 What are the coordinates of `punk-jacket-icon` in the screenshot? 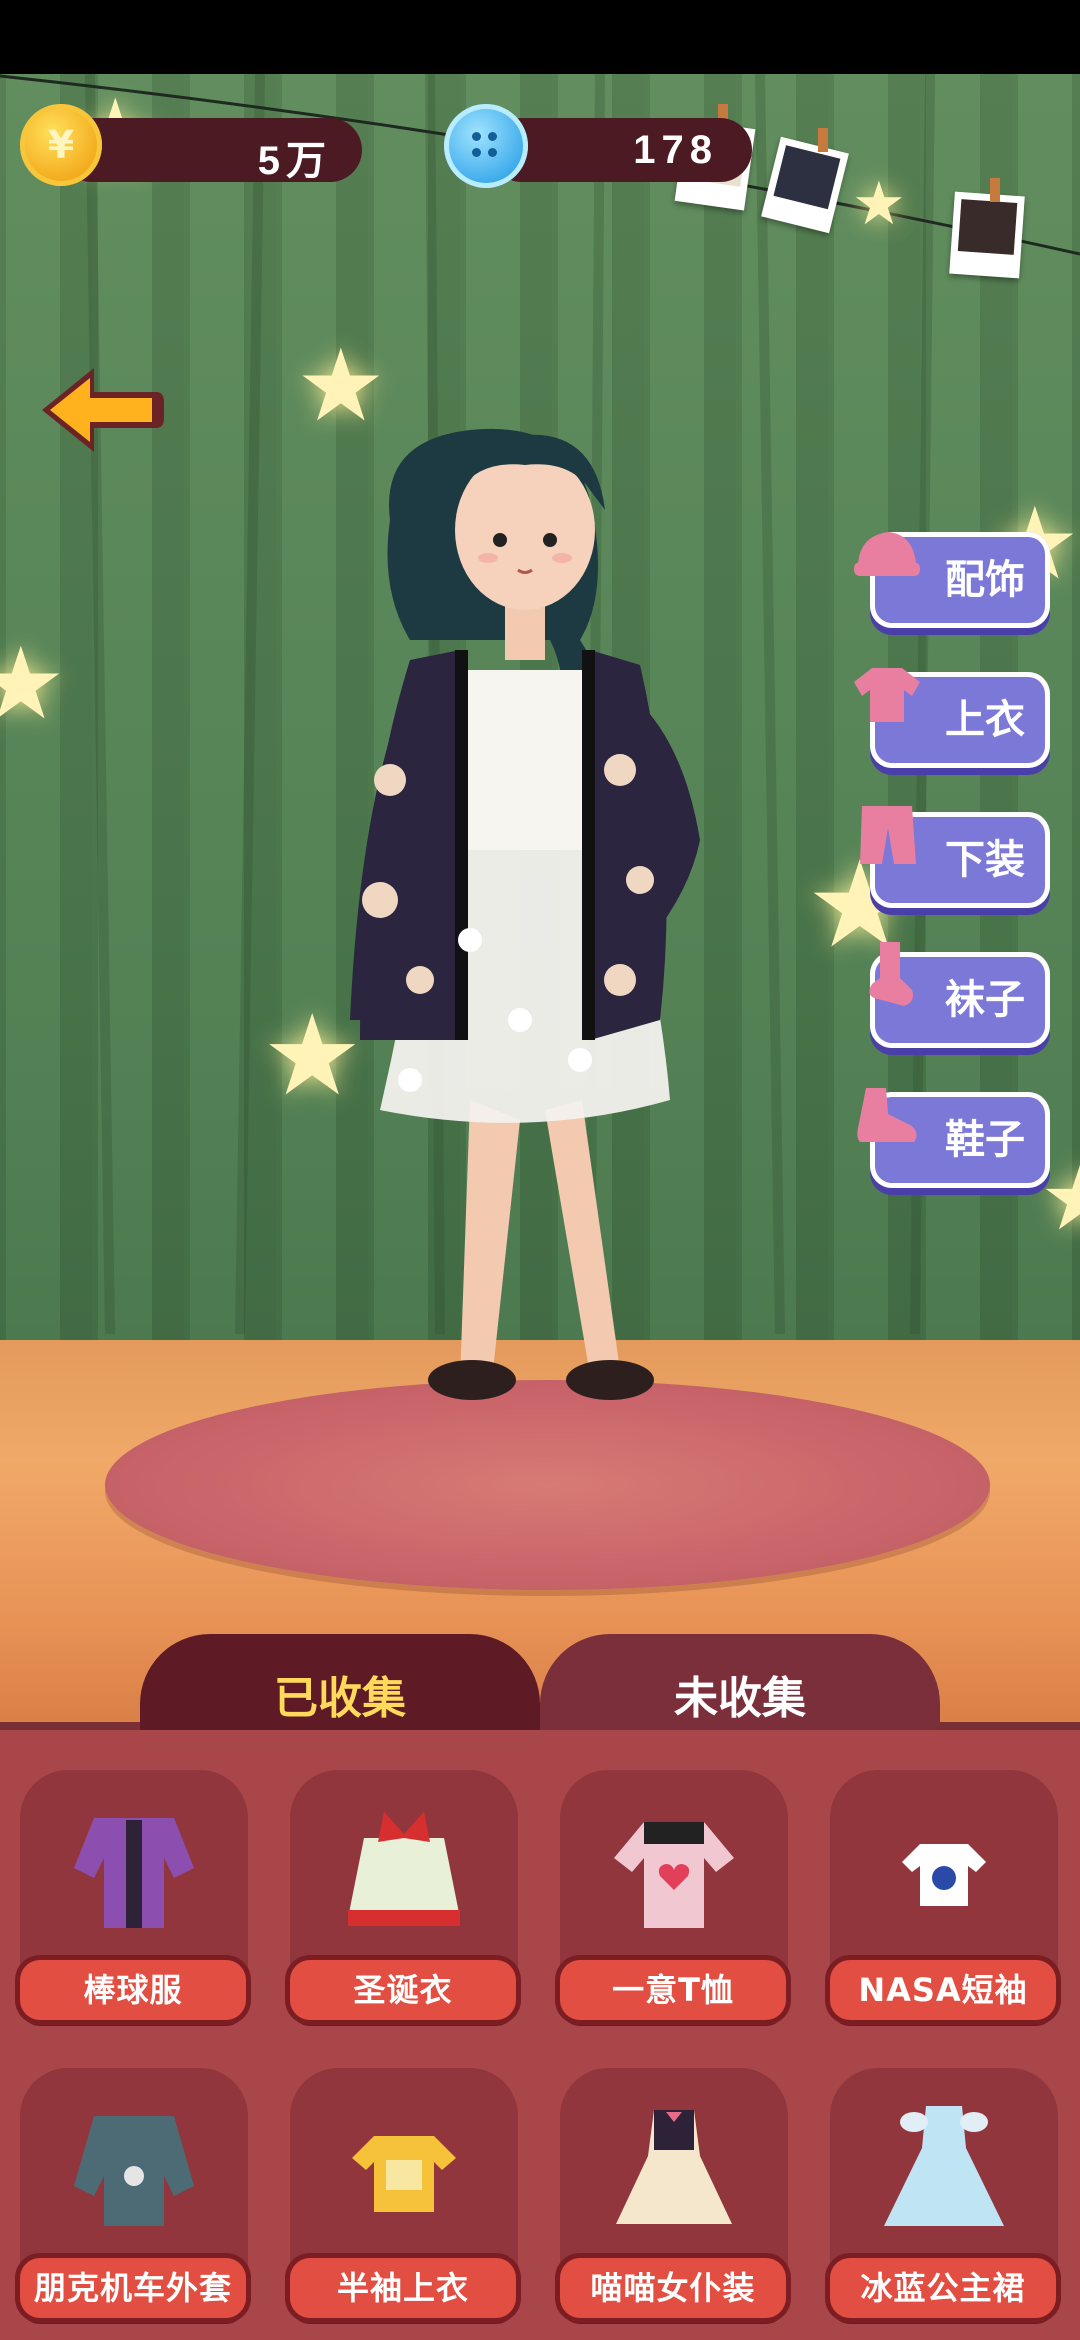 It's located at (134, 2171).